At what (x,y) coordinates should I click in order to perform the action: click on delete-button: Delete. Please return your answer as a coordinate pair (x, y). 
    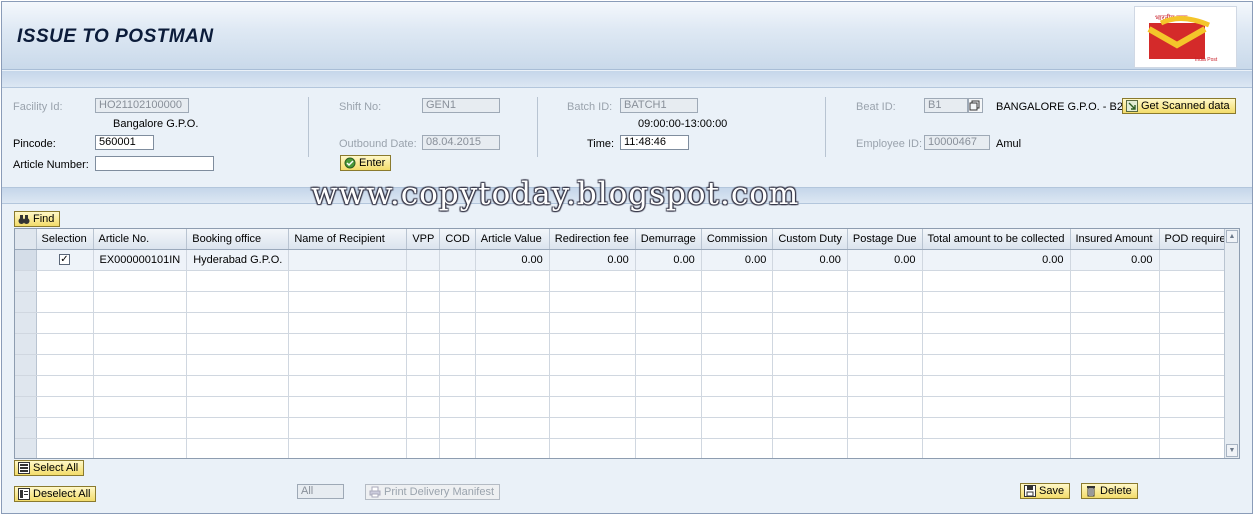
    Looking at the image, I should click on (1109, 491).